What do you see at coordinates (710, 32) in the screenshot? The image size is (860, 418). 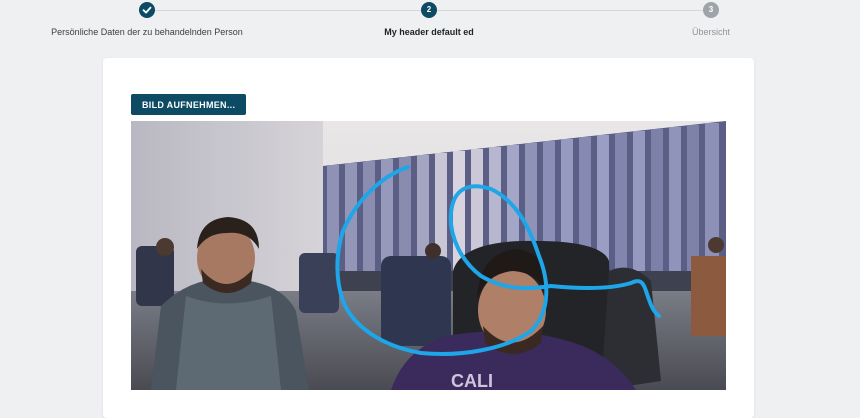 I see `step-label-overview: Übersicht` at bounding box center [710, 32].